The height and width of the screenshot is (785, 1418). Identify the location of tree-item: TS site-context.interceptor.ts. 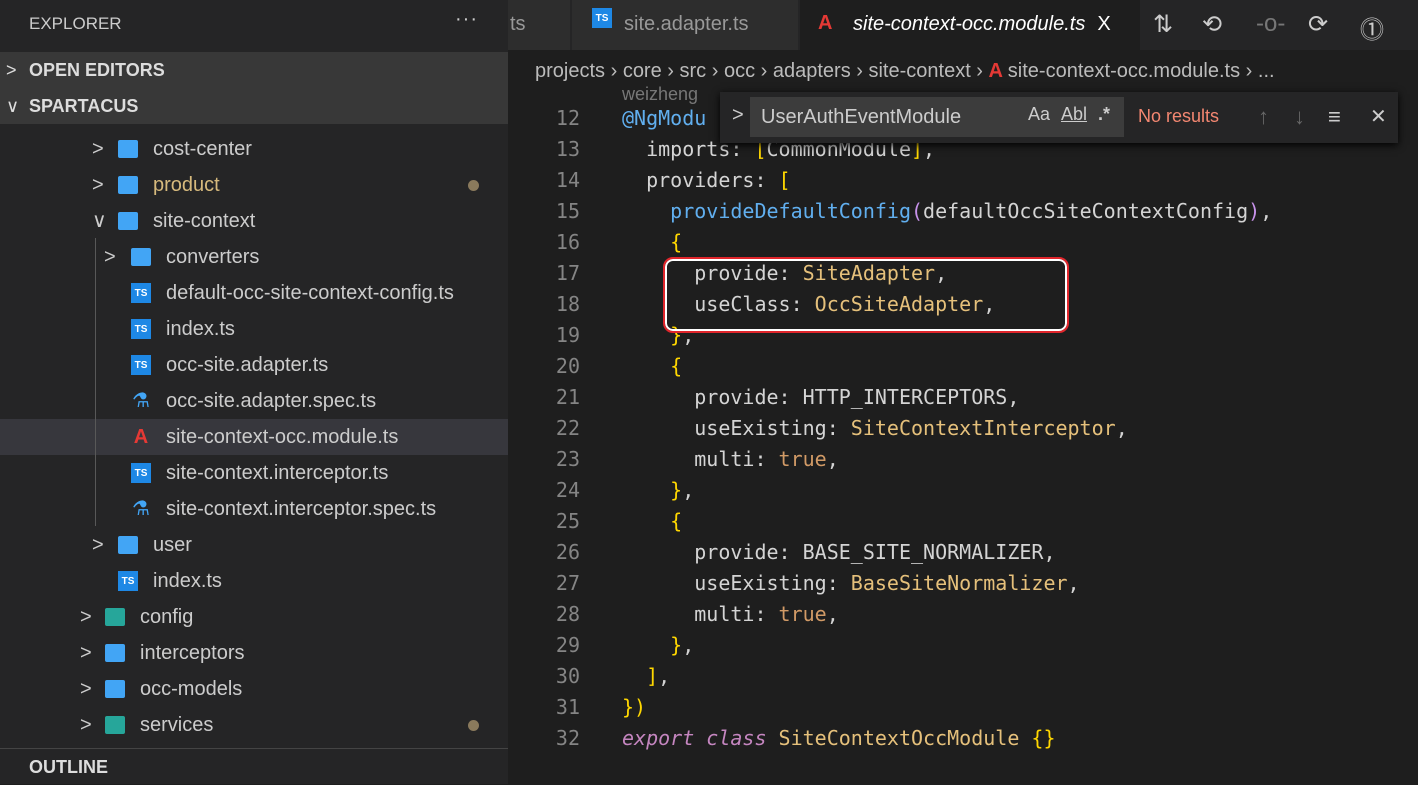
(254, 473).